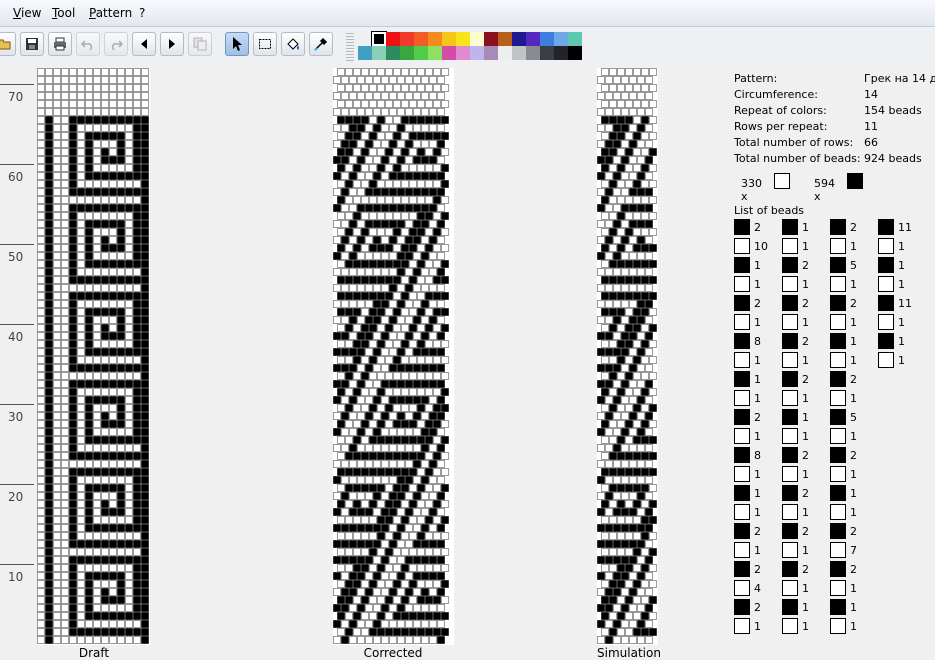 This screenshot has width=935, height=660. What do you see at coordinates (895, 227) in the screenshot?
I see `bead-list-item: 11` at bounding box center [895, 227].